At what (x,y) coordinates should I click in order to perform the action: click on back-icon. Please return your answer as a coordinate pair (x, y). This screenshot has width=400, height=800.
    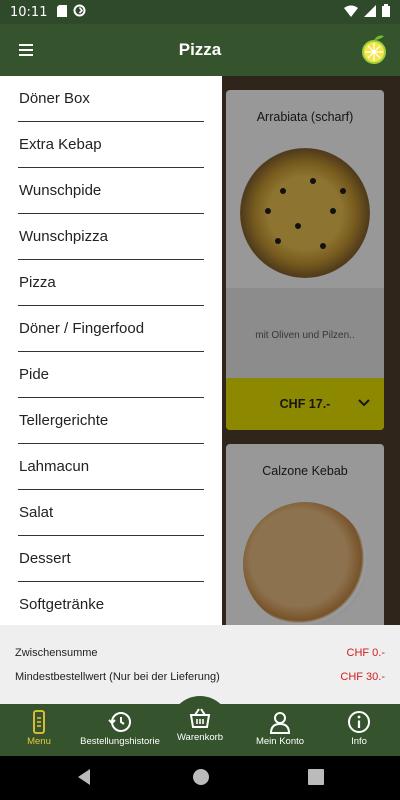
    Looking at the image, I should click on (84, 779).